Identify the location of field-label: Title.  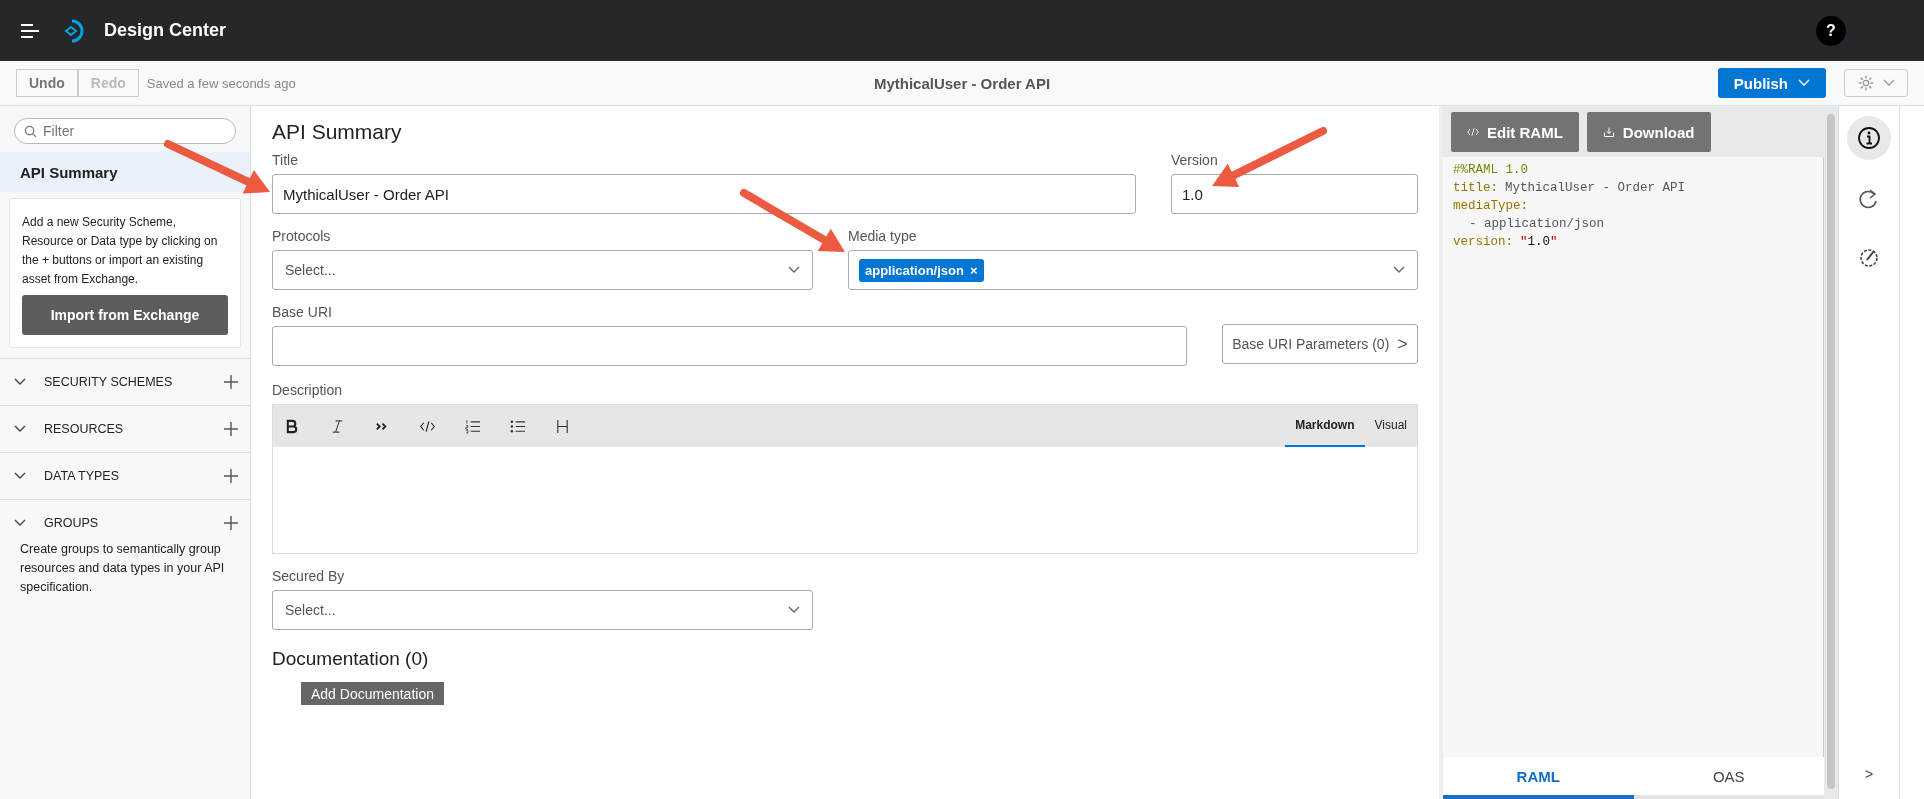
(285, 160).